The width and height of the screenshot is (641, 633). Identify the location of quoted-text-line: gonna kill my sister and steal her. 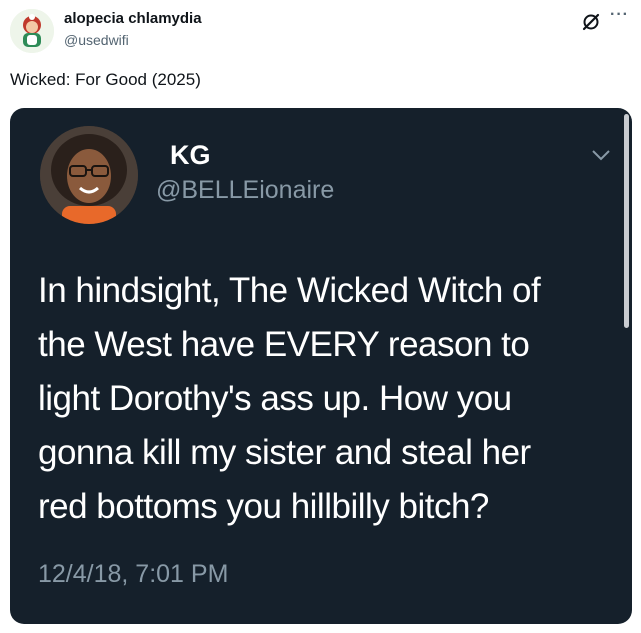
(284, 452).